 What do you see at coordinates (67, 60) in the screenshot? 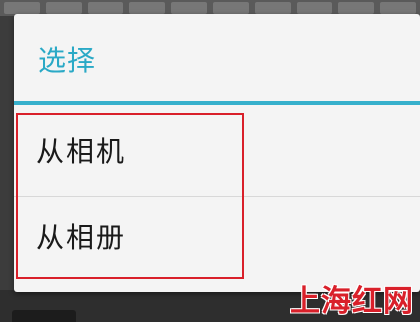
I see `dialog-title: 选择` at bounding box center [67, 60].